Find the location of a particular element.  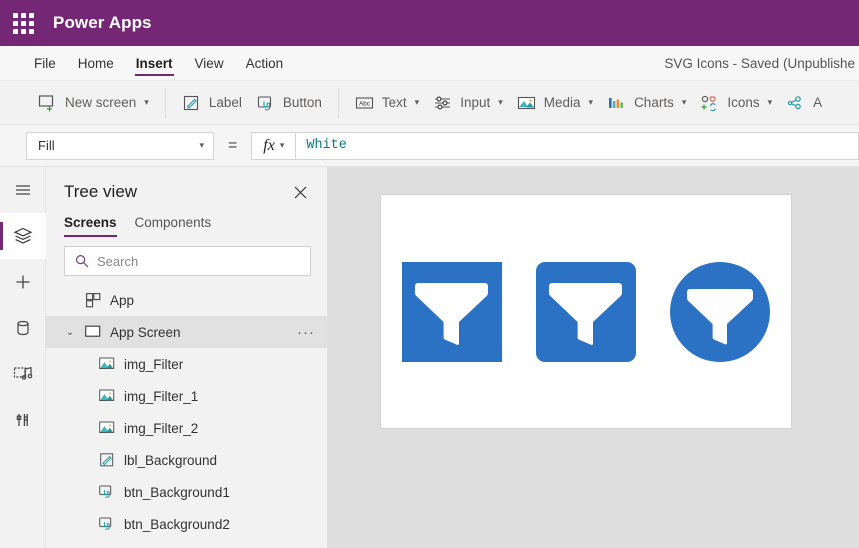

tab-screens: Screens is located at coordinates (90, 226).